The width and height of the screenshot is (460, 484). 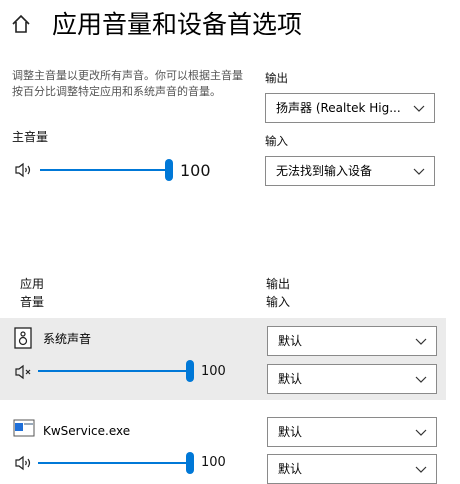 I want to click on output-label: 输出, so click(x=276, y=78).